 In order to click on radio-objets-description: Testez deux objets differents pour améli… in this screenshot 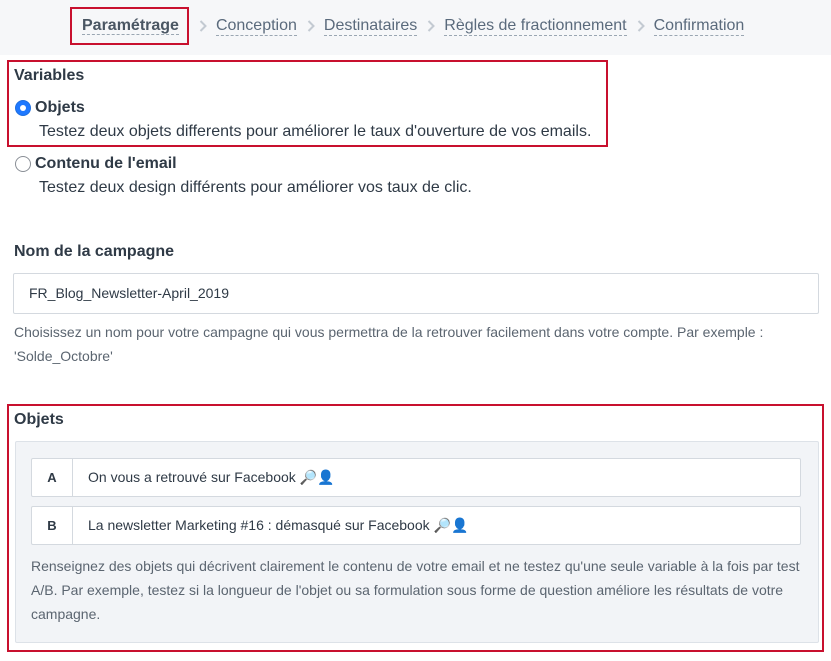, I will do `click(315, 131)`.